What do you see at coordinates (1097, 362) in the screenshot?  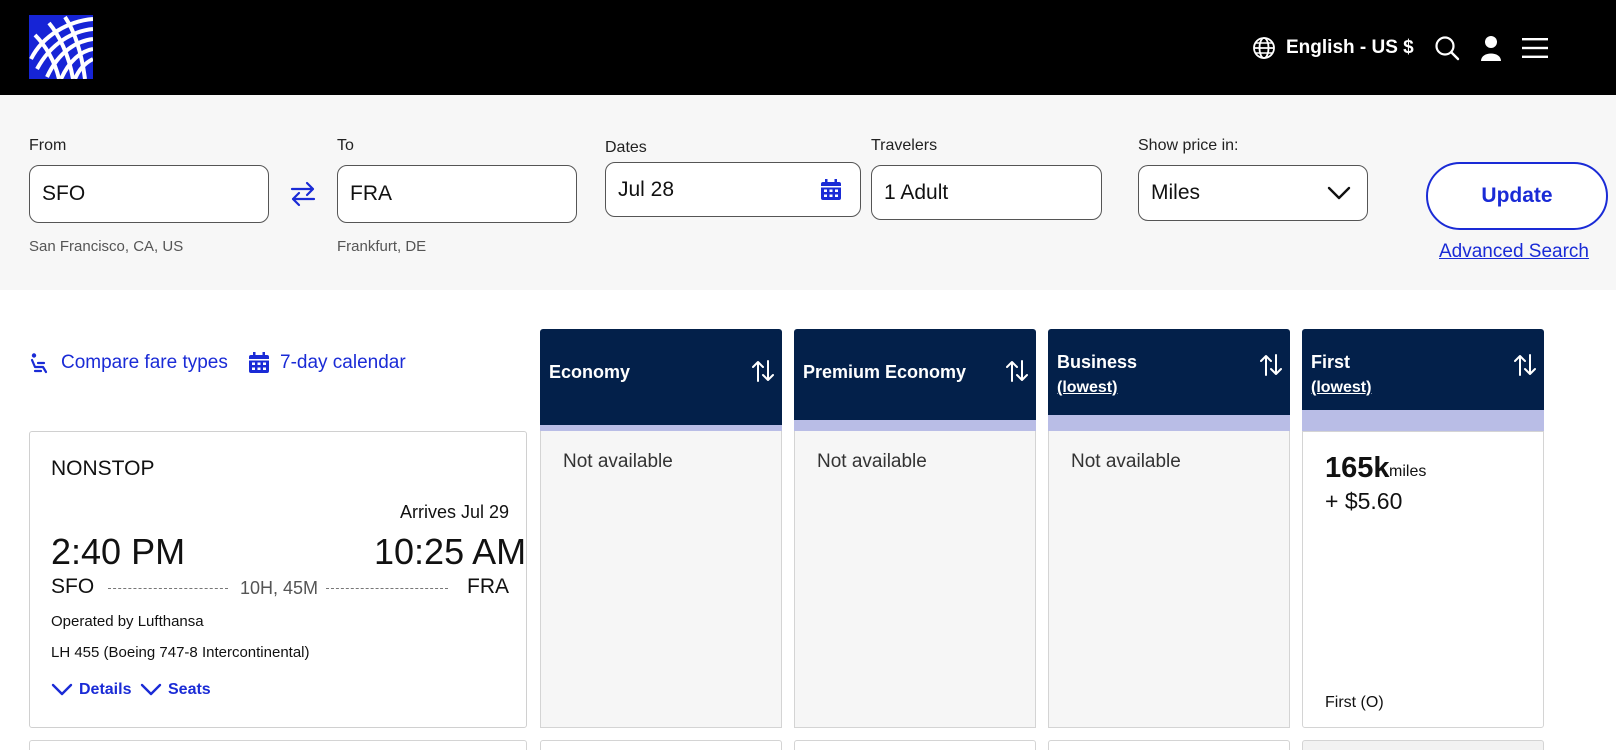 I see `fare-header-title: Business` at bounding box center [1097, 362].